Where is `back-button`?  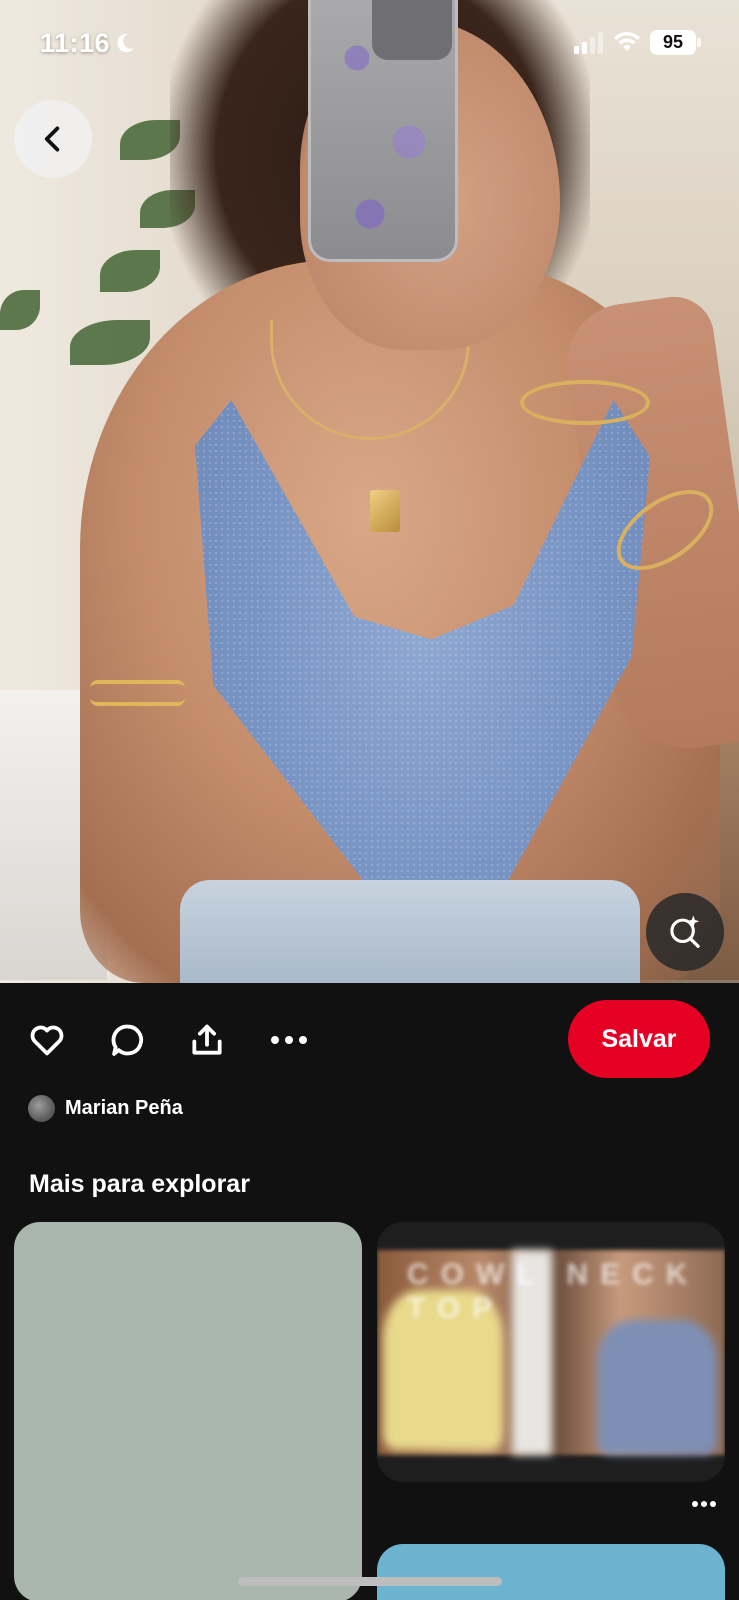 back-button is located at coordinates (53, 139).